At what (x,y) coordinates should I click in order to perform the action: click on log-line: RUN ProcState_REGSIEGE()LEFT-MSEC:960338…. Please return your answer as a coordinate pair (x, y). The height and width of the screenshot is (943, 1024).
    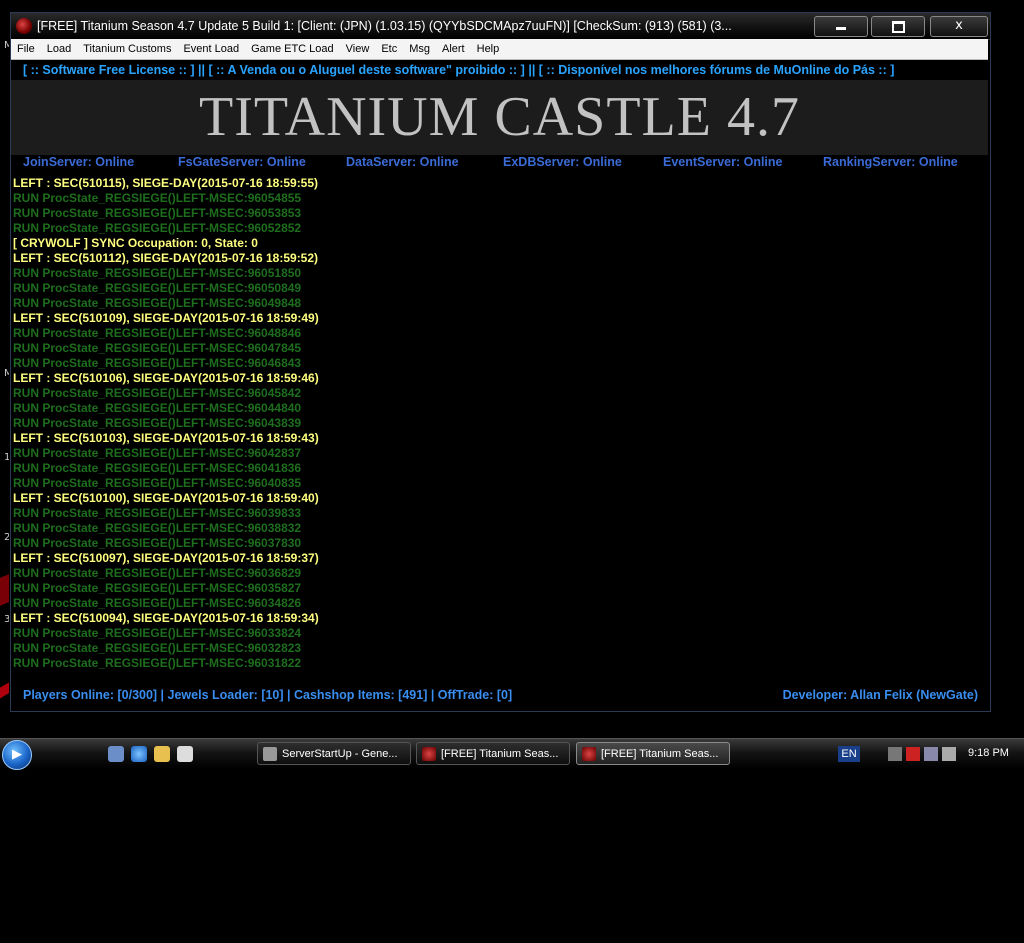
    Looking at the image, I should click on (157, 633).